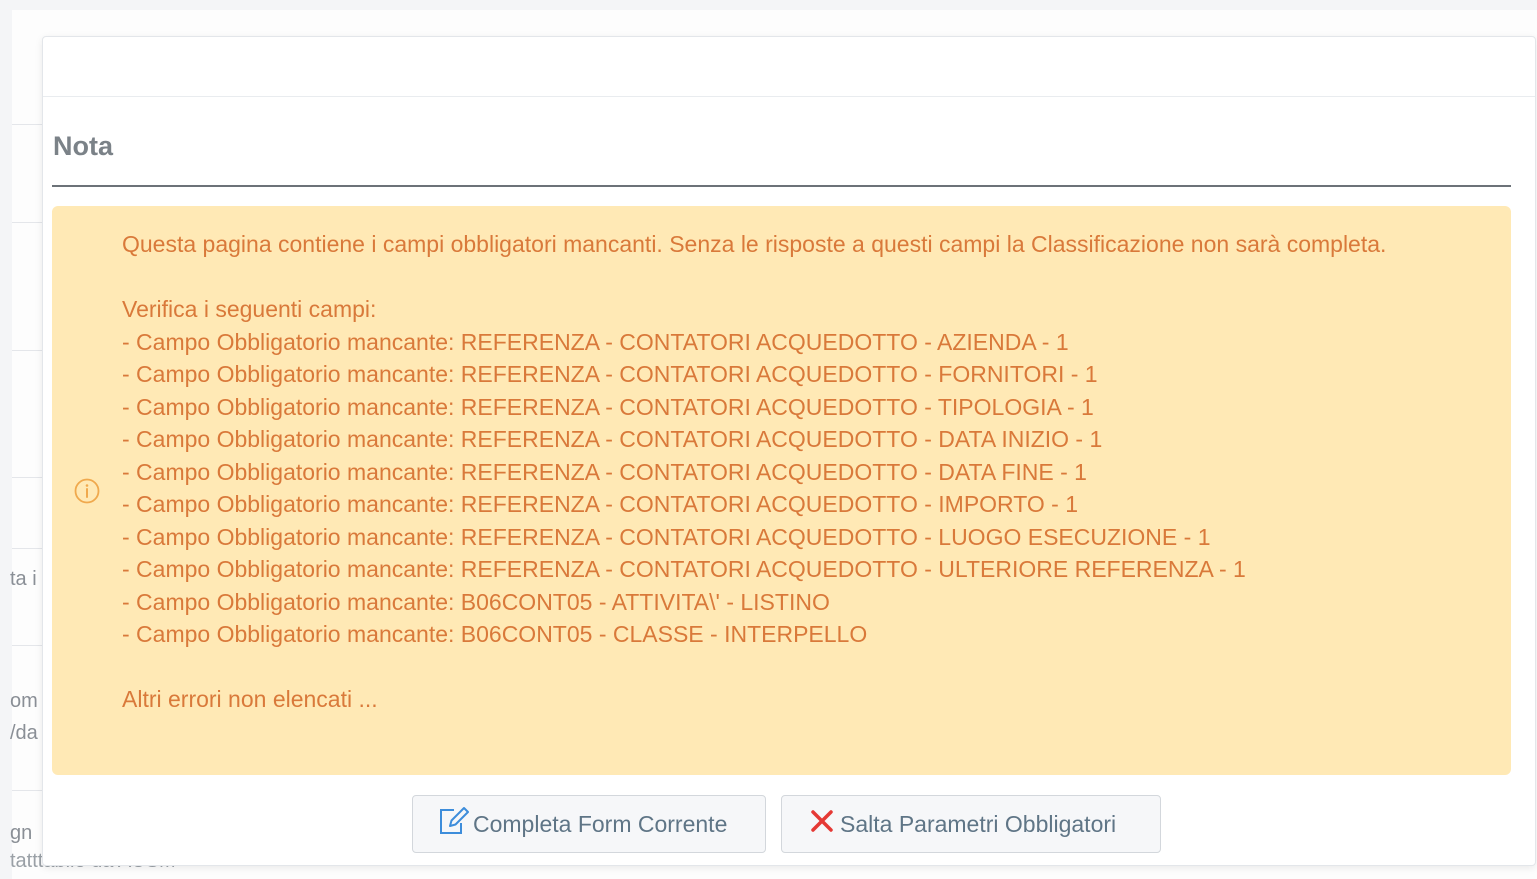 The image size is (1537, 879). Describe the element at coordinates (24, 733) in the screenshot. I see `background-text-fragment: /da` at that location.